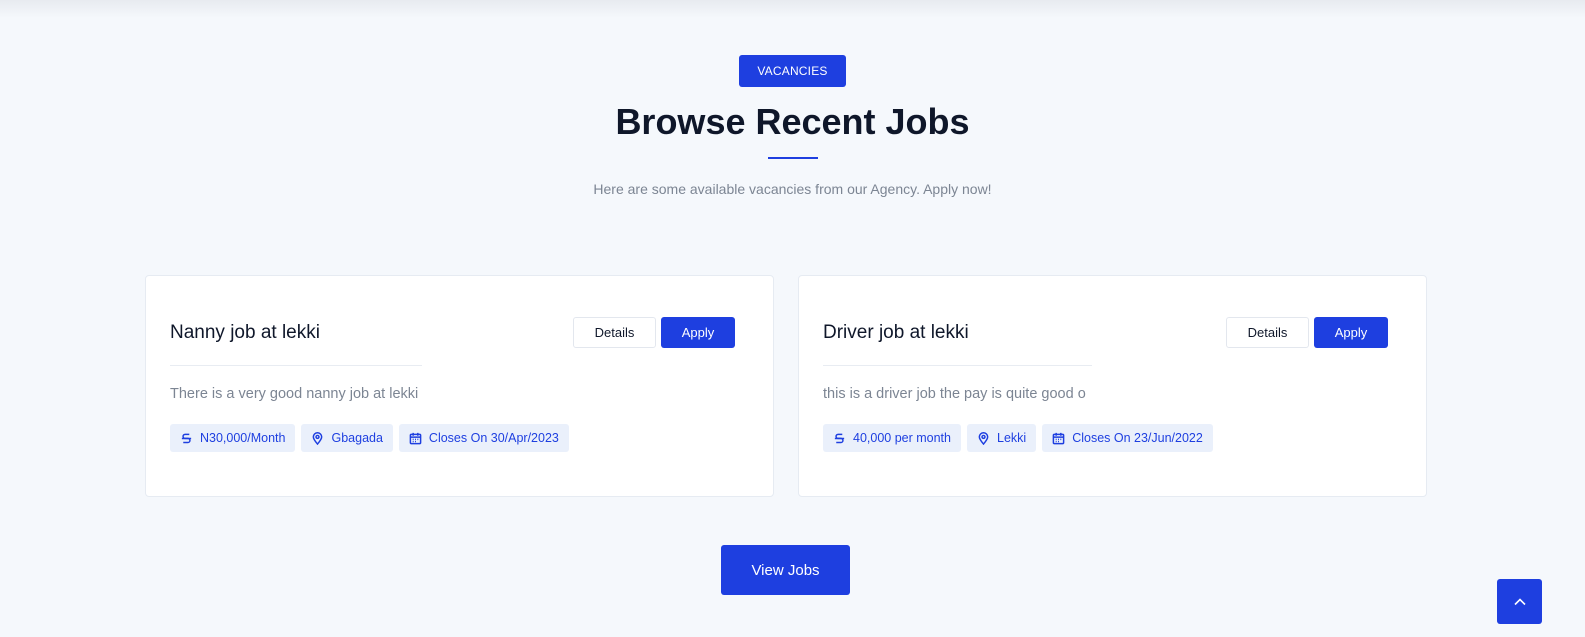  I want to click on job-title: Driver job at lekki, so click(896, 333).